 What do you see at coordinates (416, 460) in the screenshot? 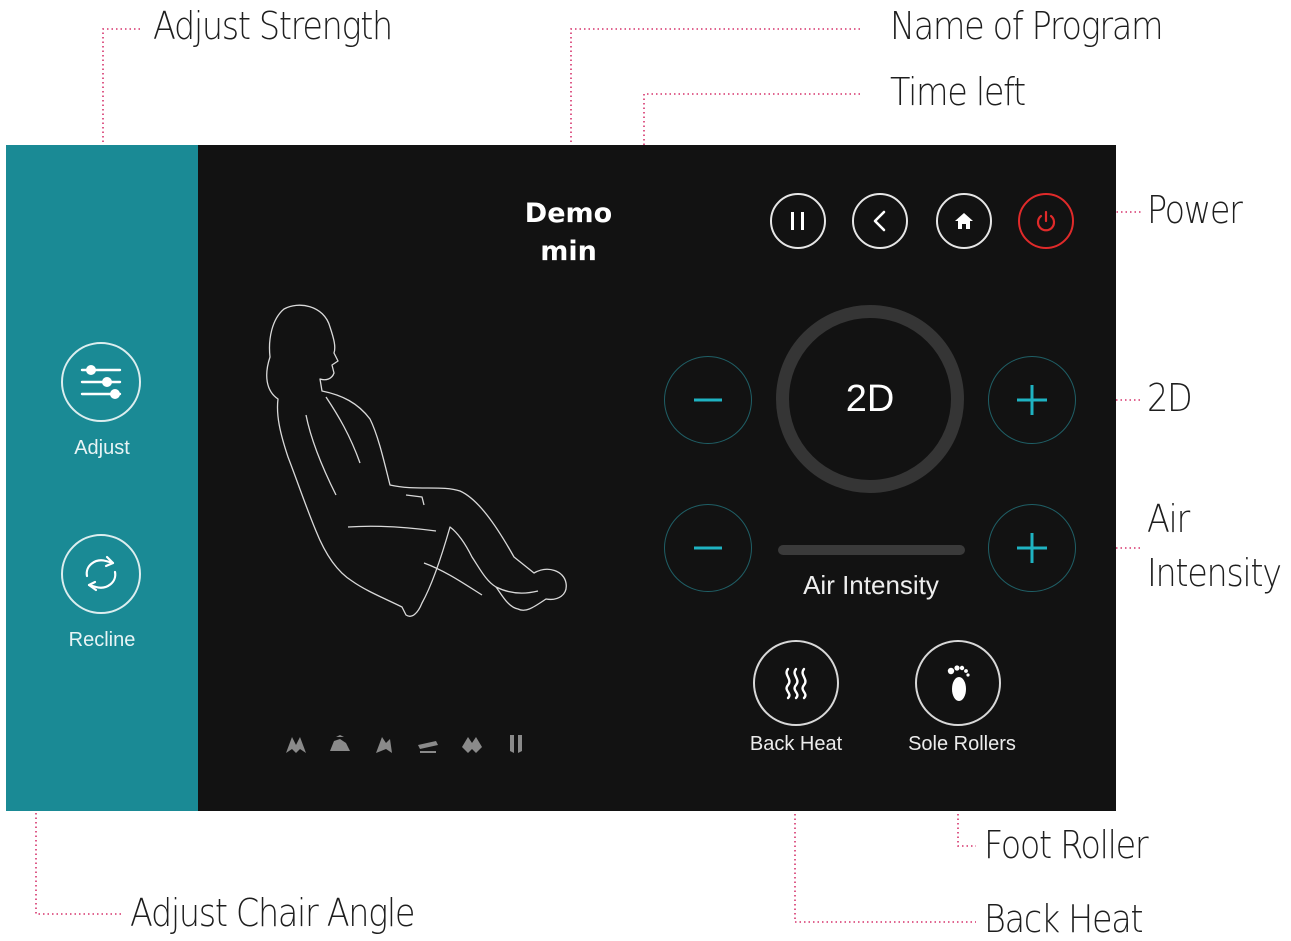
I see `body-outline-figure` at bounding box center [416, 460].